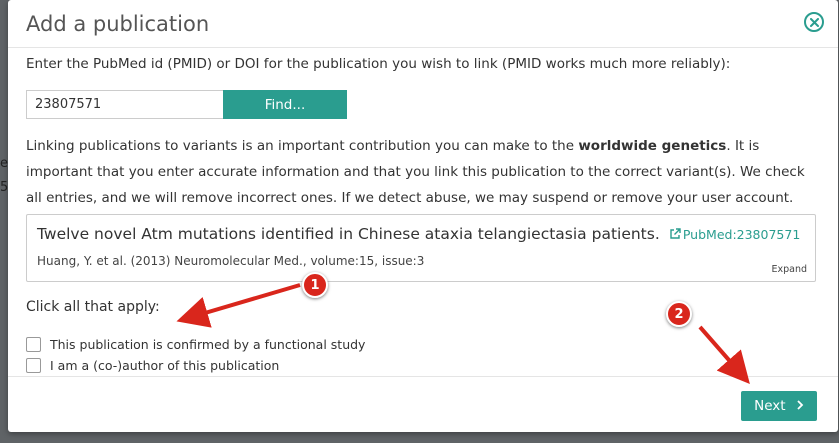 The width and height of the screenshot is (839, 443). Describe the element at coordinates (315, 285) in the screenshot. I see `annotation-badge-1: 1` at that location.